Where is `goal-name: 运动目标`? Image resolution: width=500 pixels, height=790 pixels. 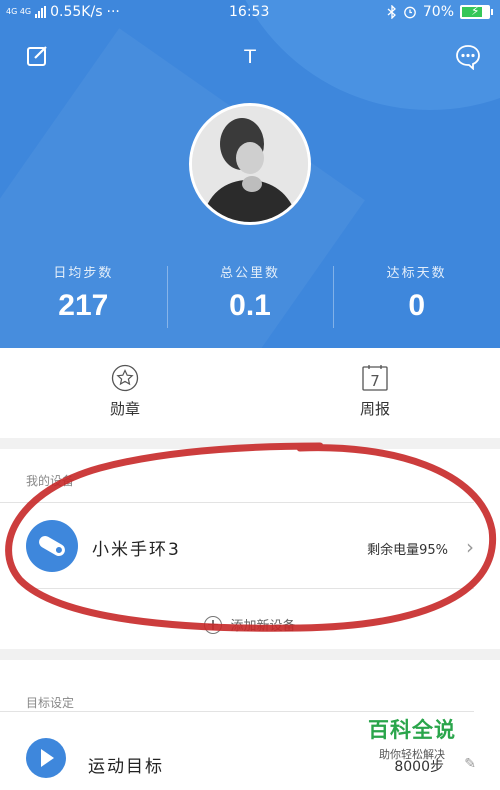
goal-name: 运动目标 is located at coordinates (126, 767).